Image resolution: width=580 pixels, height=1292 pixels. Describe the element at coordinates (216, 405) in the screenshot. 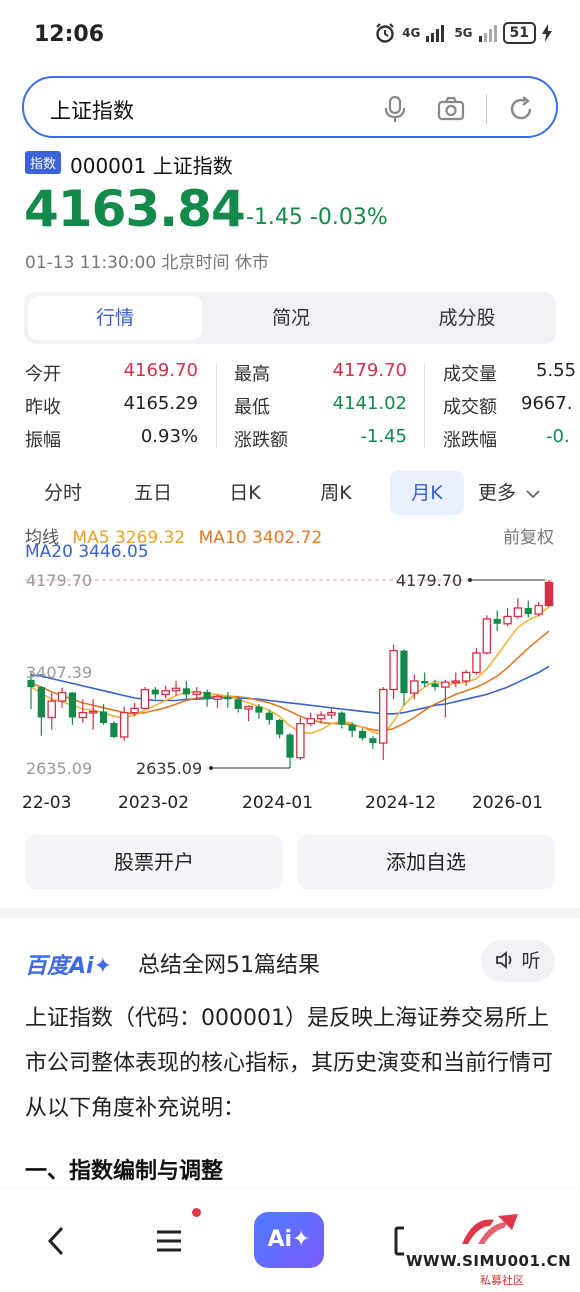

I see `stats-divider` at that location.